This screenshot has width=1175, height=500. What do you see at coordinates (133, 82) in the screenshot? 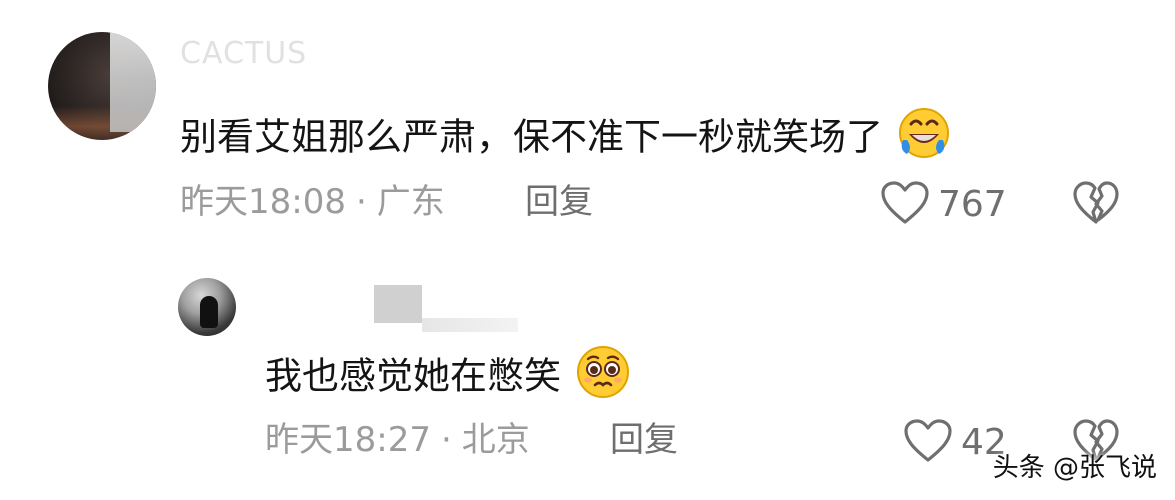
I see `avatar-mosaic` at bounding box center [133, 82].